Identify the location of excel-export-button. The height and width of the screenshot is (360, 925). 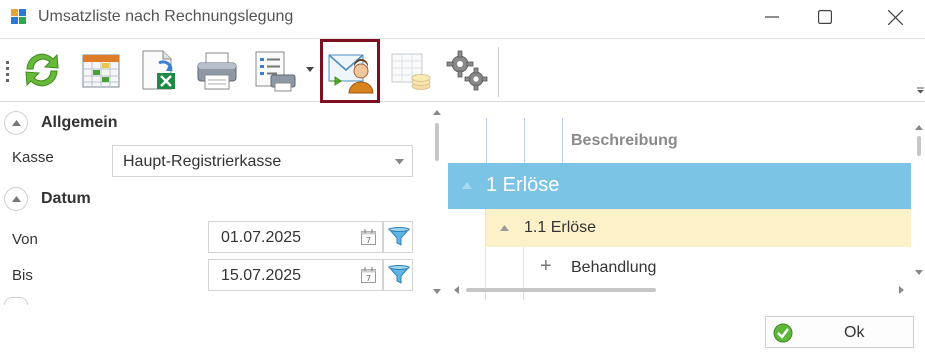
(158, 71).